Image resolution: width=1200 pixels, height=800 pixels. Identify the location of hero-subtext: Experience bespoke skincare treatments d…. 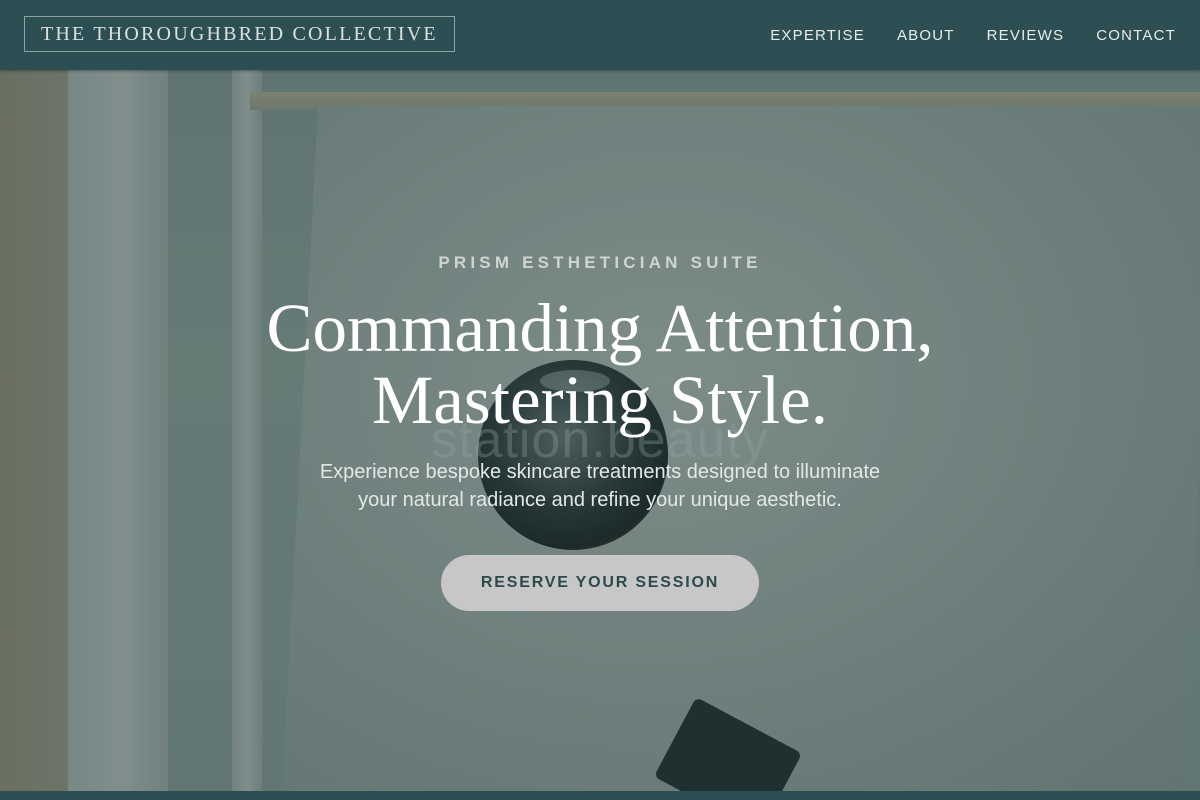
(600, 486).